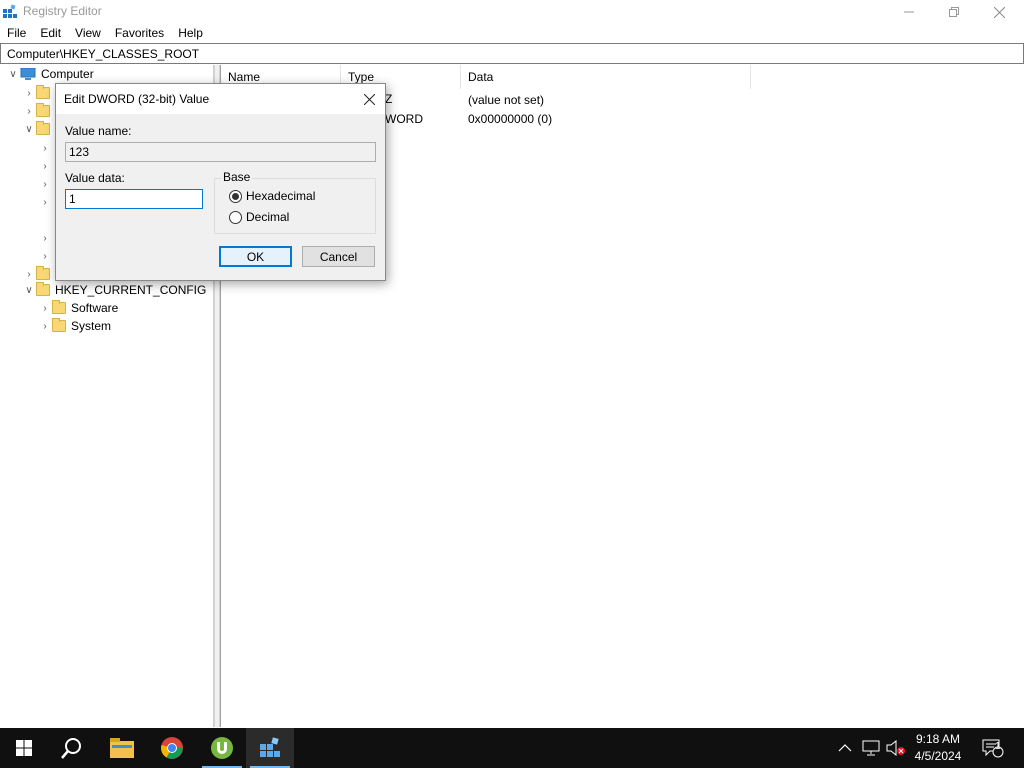 This screenshot has width=1024, height=768. Describe the element at coordinates (72, 748) in the screenshot. I see `search-button` at that location.